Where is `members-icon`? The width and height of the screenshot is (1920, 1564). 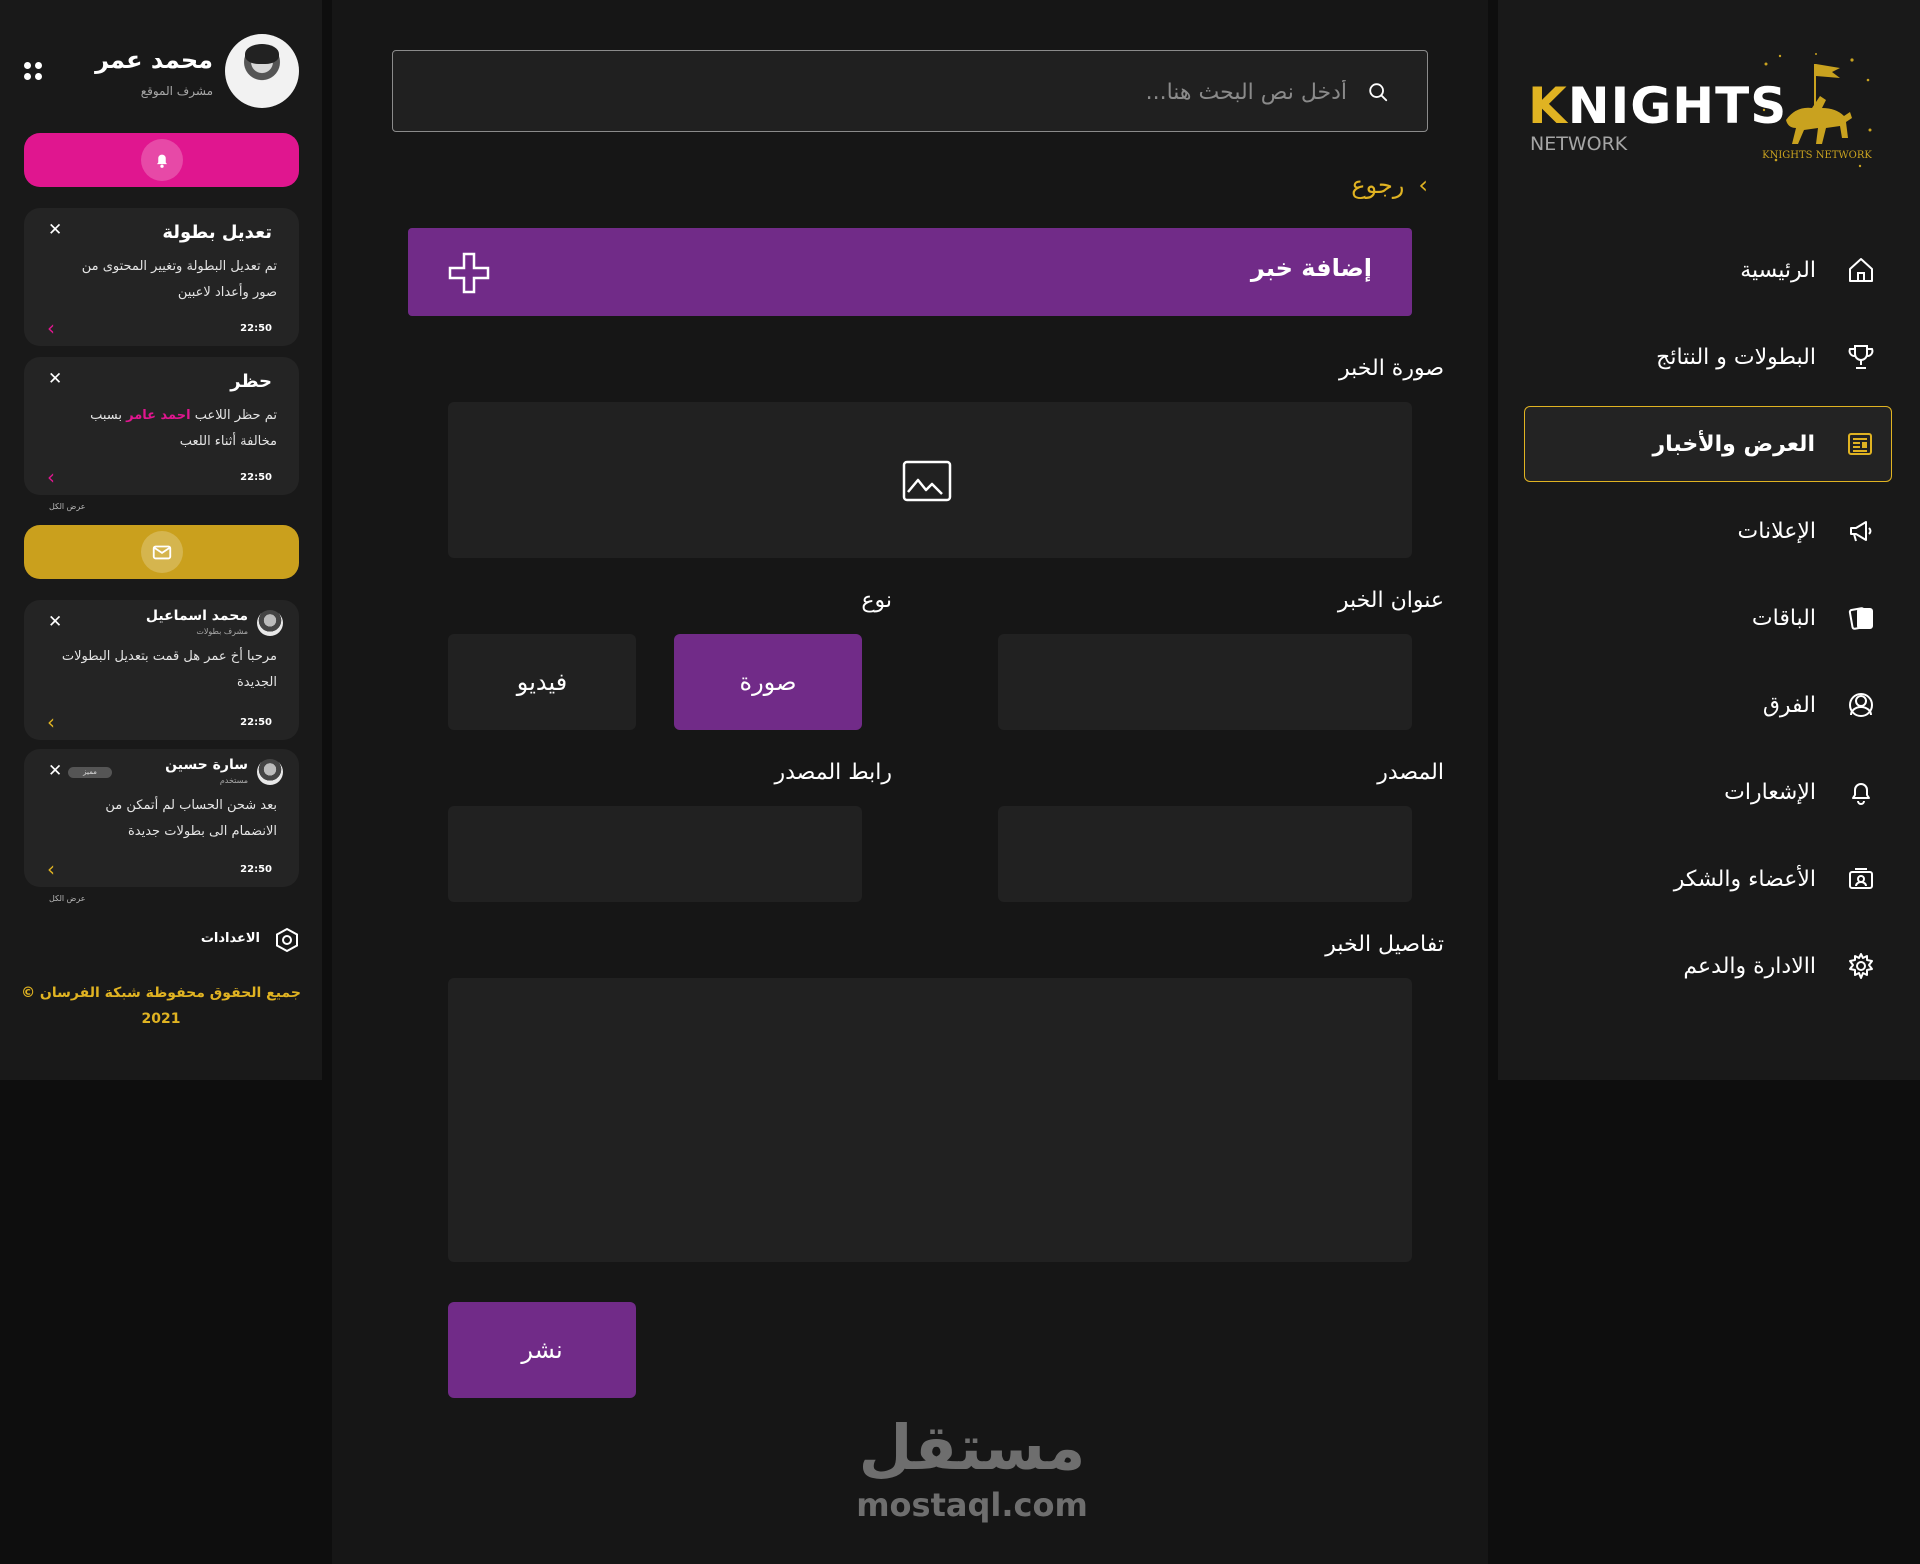 members-icon is located at coordinates (1861, 878).